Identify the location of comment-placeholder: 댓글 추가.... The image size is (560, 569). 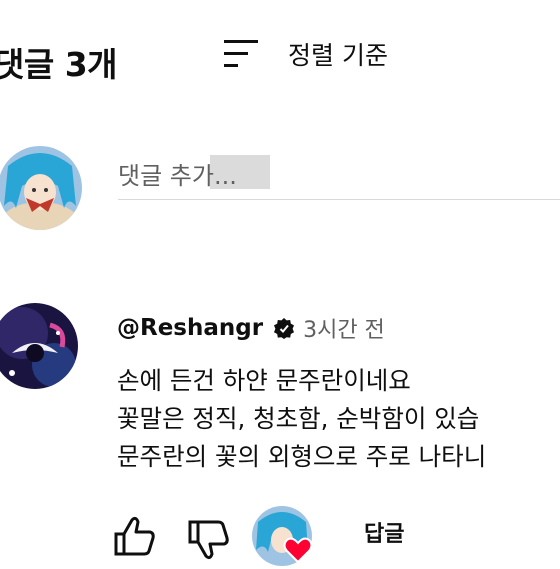
(177, 176).